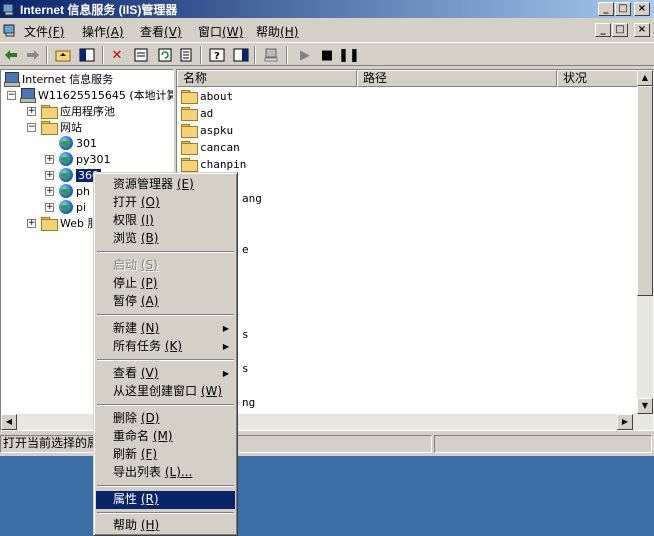 The height and width of the screenshot is (536, 654). I want to click on menu-action: 操作(A), so click(103, 31).